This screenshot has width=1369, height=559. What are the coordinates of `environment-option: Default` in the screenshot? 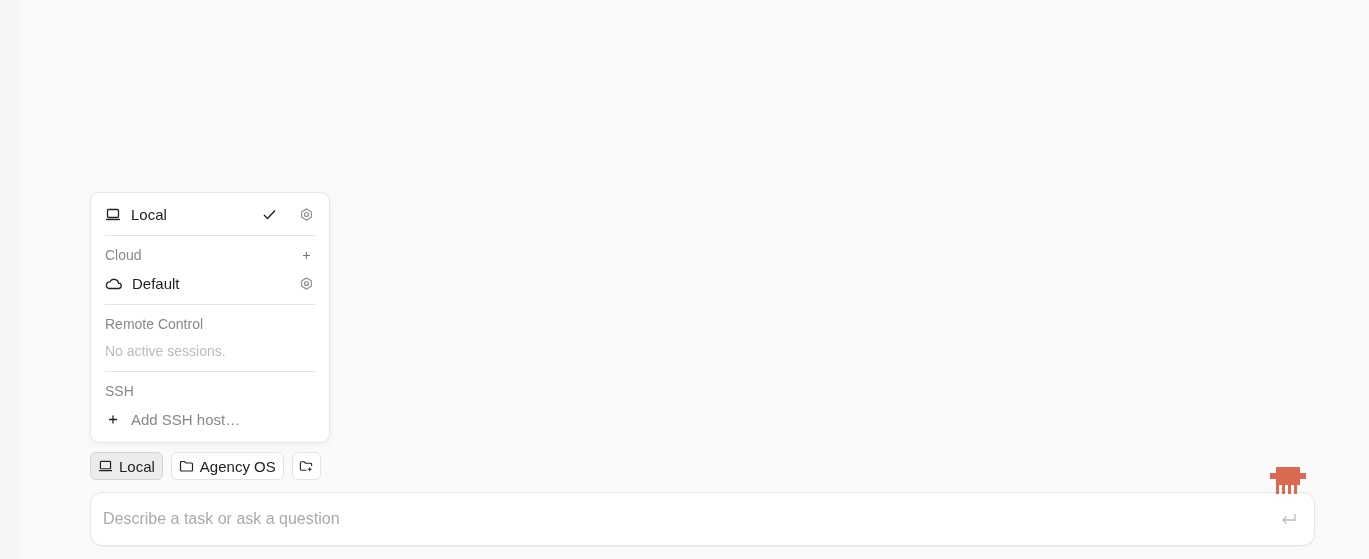 It's located at (210, 283).